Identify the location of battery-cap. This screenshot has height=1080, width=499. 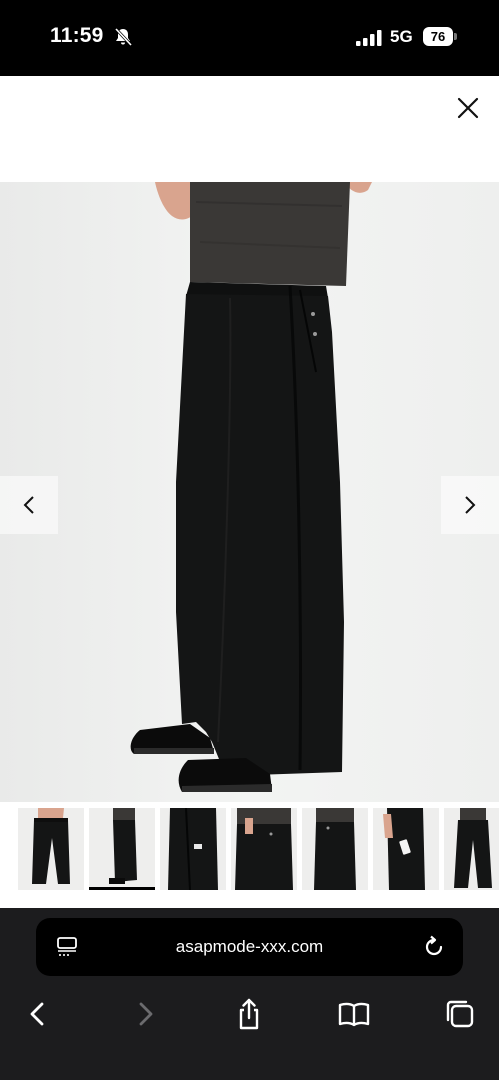
(455, 36).